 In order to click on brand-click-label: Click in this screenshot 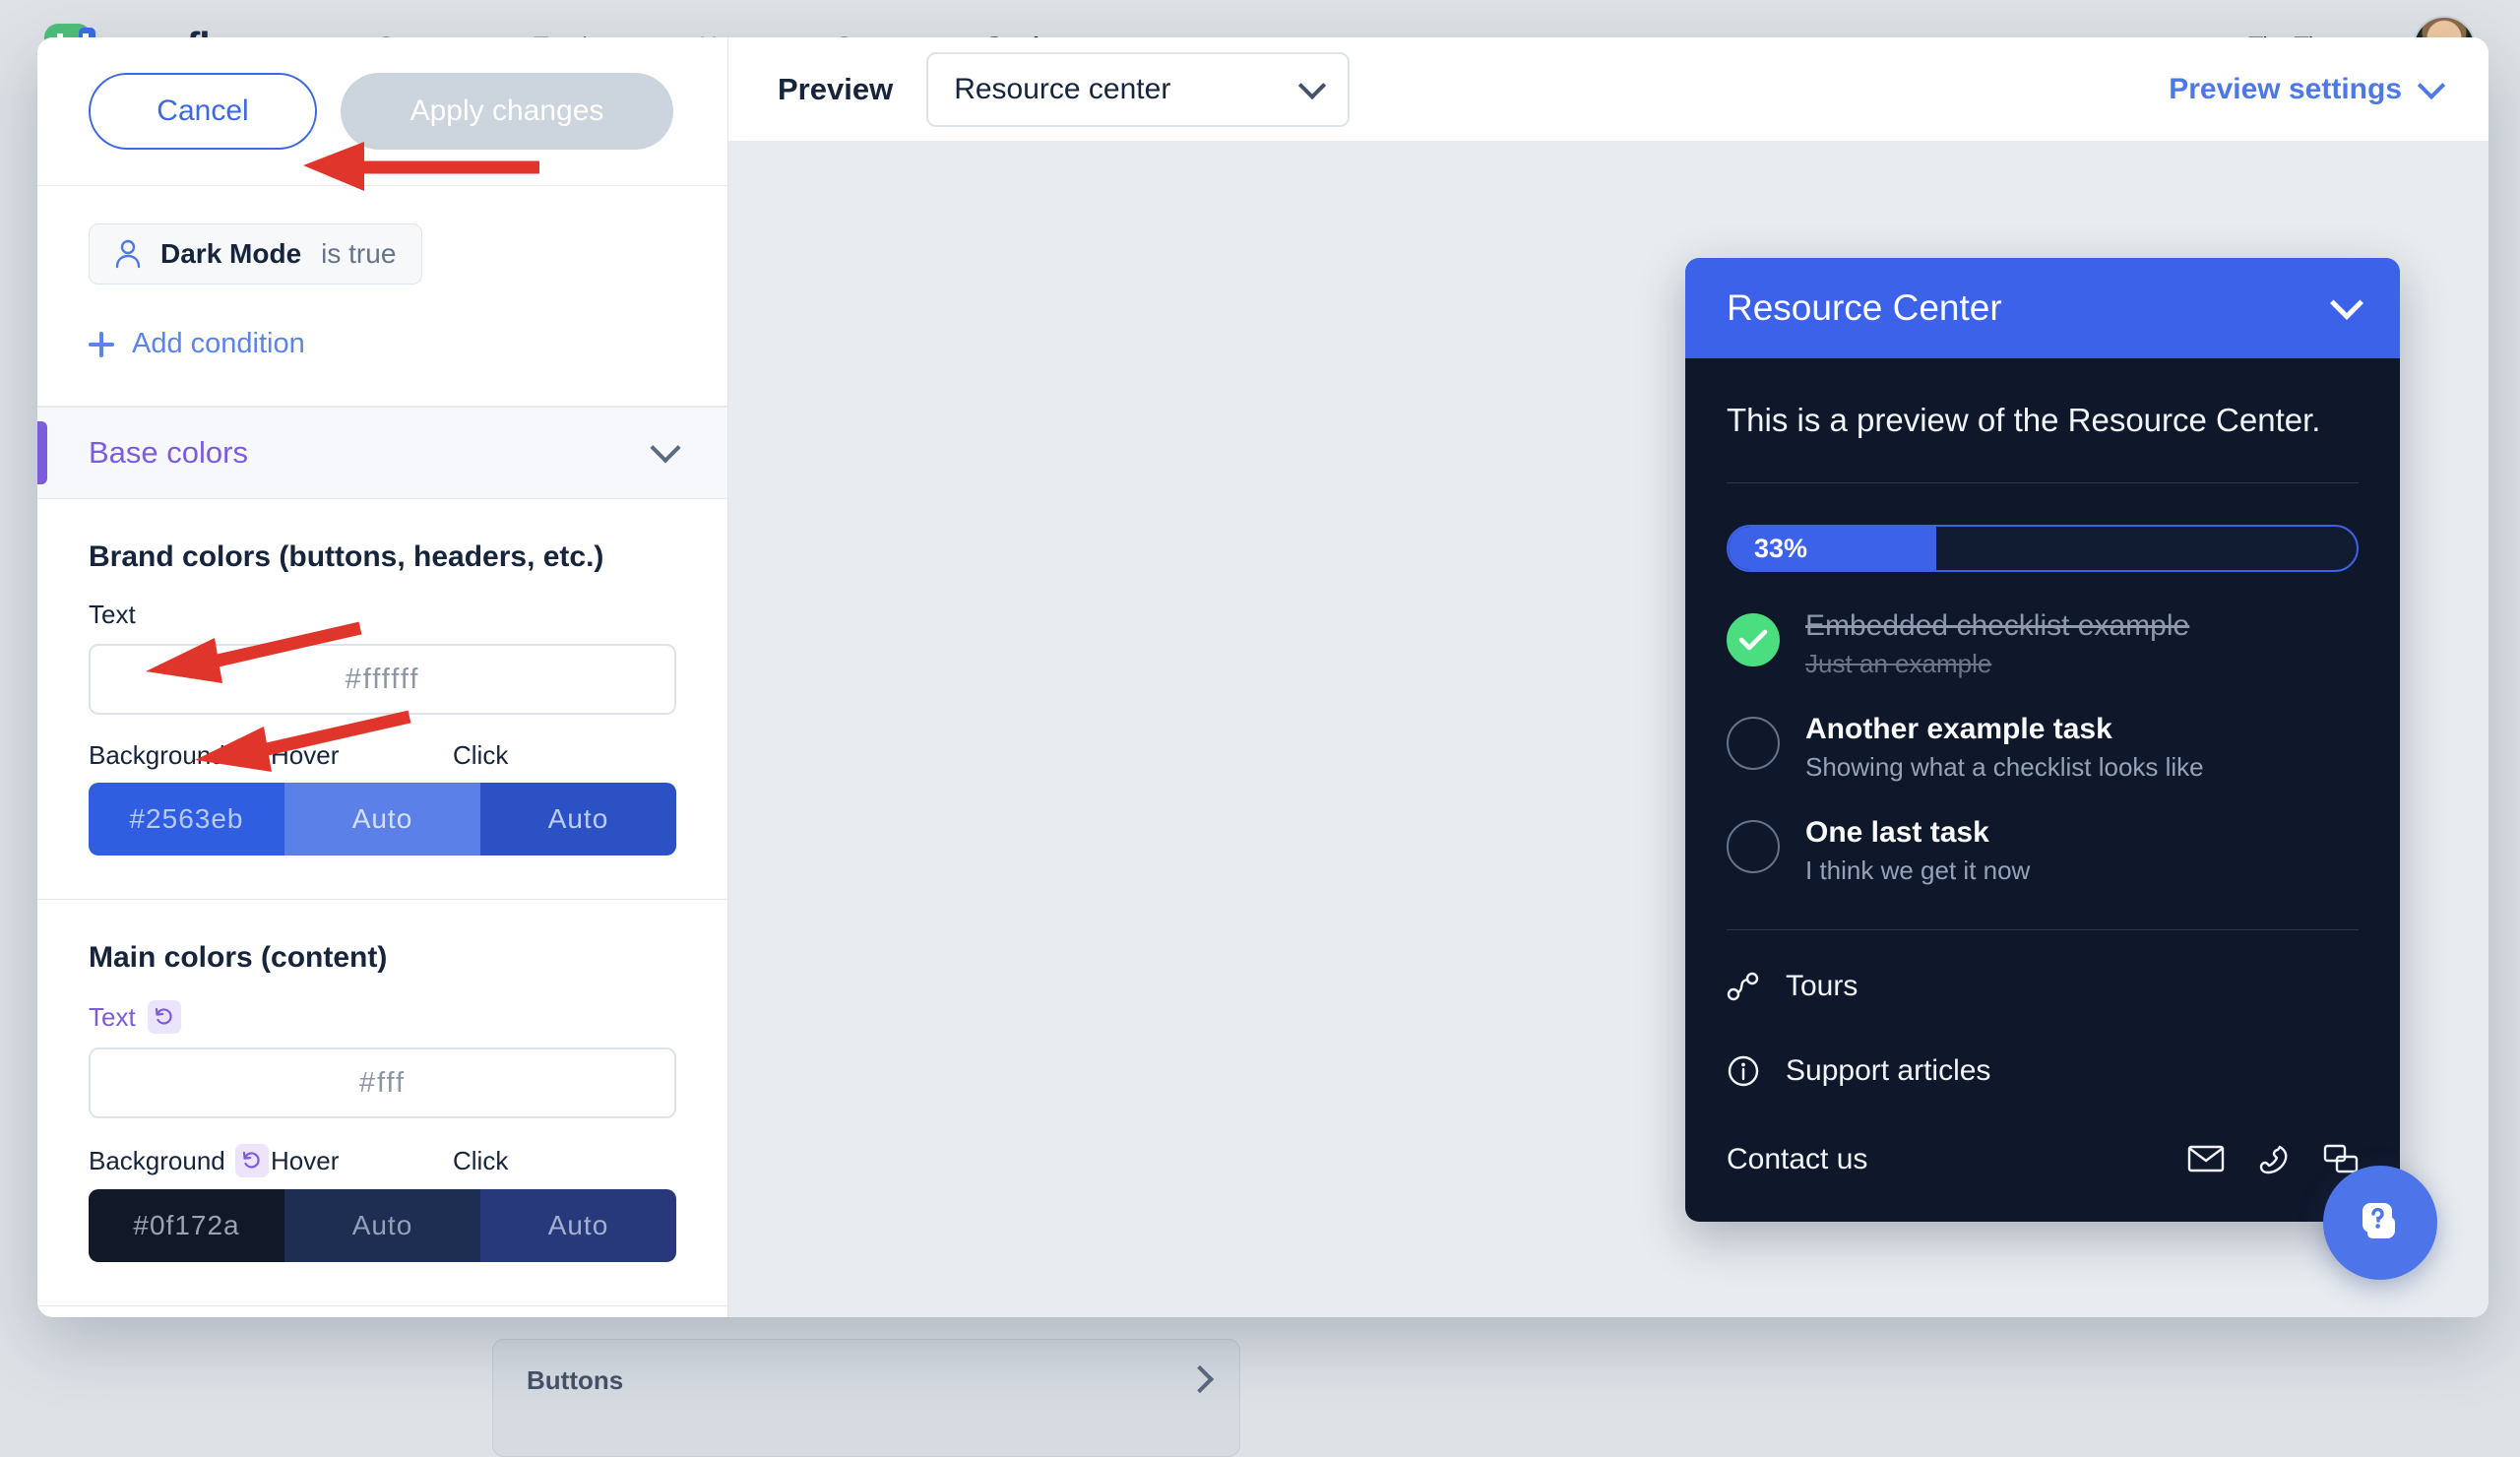, I will do `click(480, 755)`.